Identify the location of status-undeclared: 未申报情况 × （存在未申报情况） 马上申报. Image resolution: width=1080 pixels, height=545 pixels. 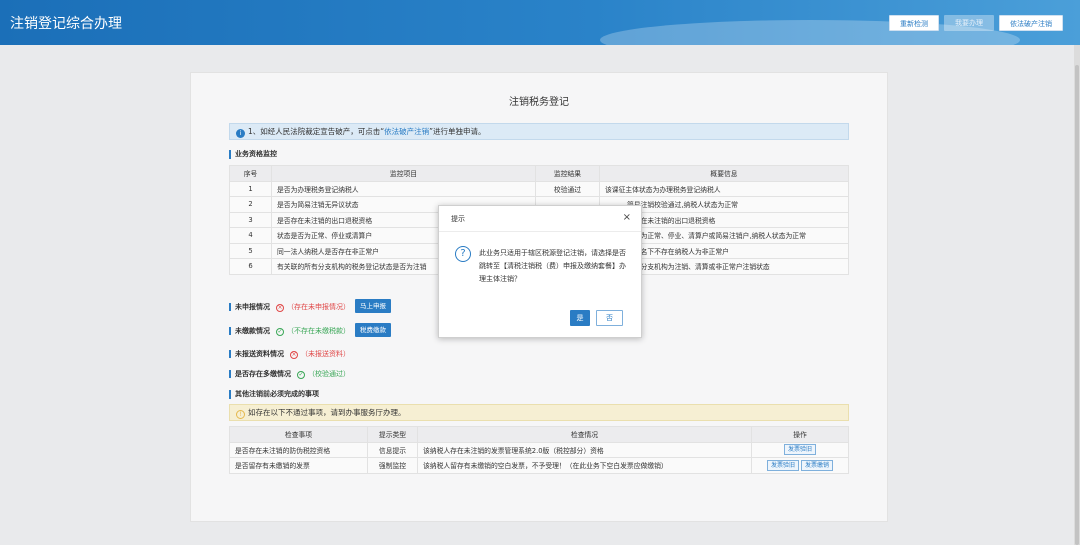
(310, 307).